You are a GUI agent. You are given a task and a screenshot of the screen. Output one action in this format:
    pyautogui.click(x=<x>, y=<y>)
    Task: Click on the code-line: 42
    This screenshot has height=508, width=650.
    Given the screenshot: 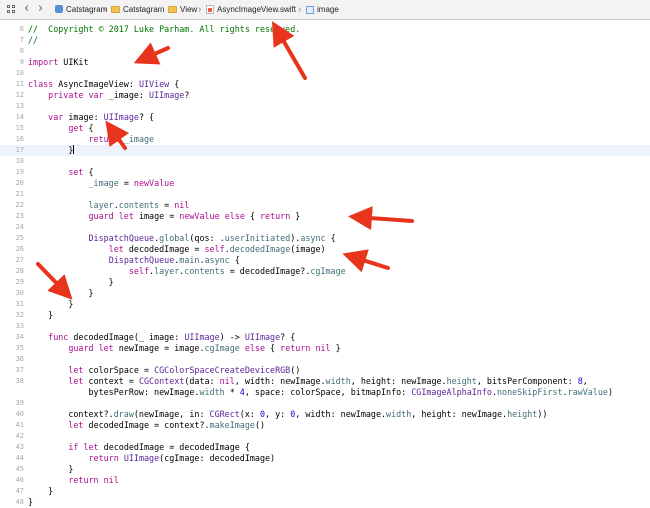 What is the action you would take?
    pyautogui.click(x=325, y=436)
    